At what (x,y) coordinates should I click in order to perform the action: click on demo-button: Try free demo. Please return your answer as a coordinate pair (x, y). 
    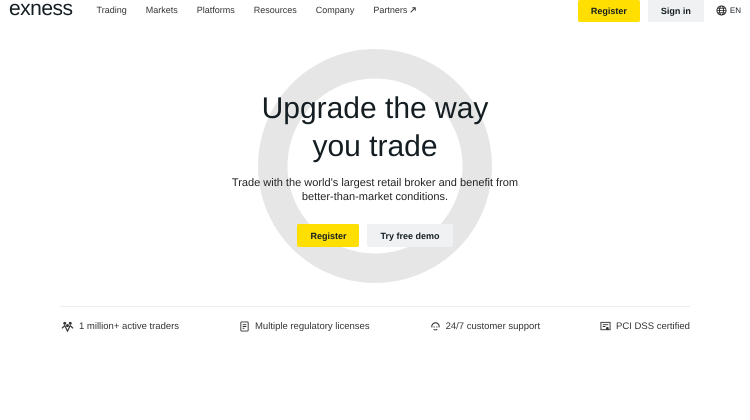
    Looking at the image, I should click on (410, 235).